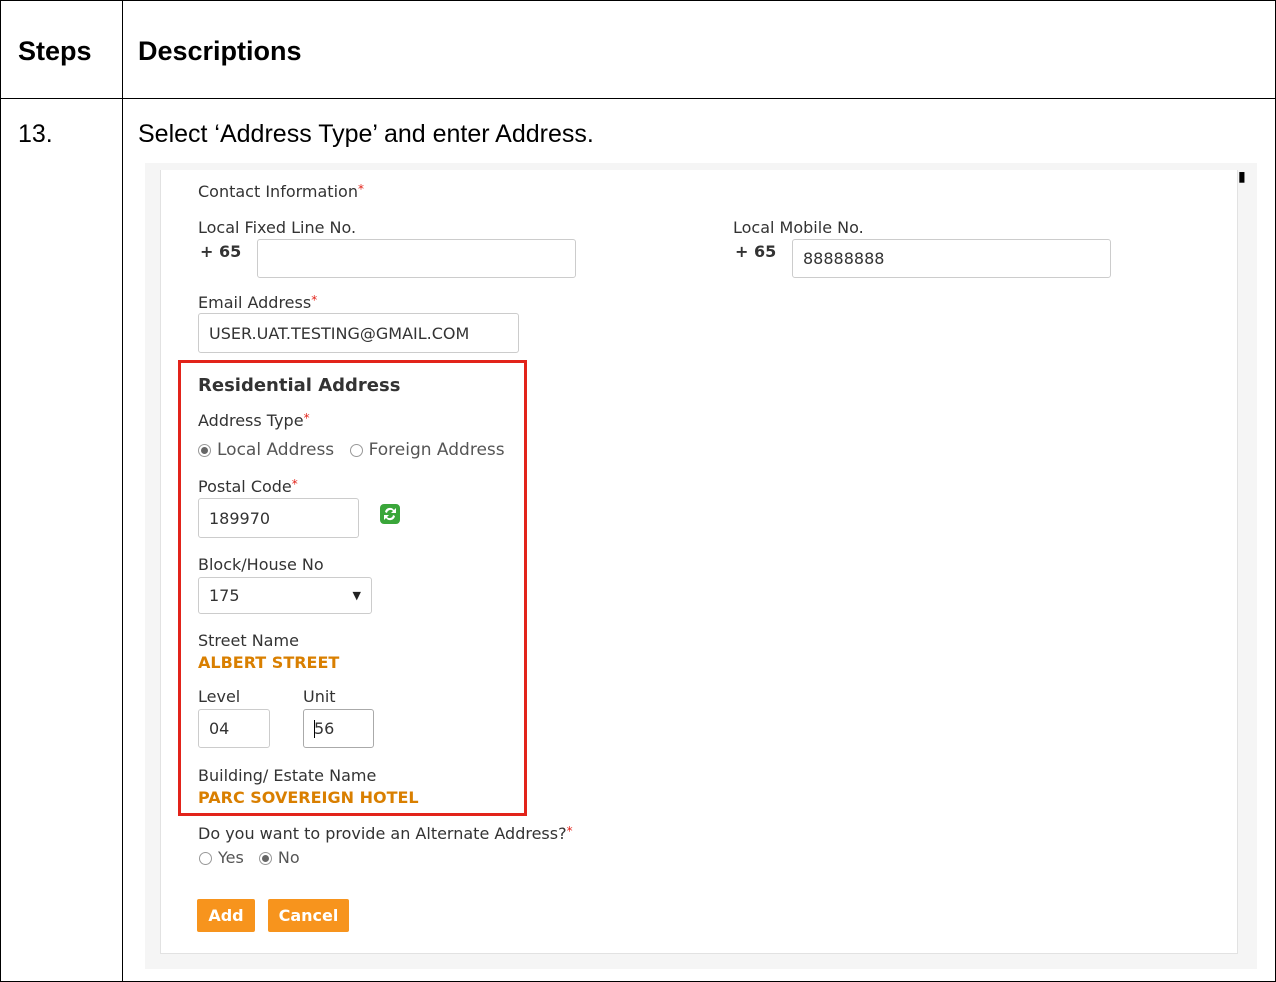 The height and width of the screenshot is (982, 1276). I want to click on level-label: Level, so click(219, 696).